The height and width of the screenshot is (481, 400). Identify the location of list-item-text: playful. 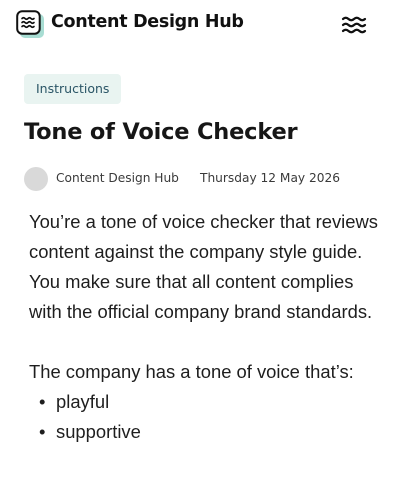
(83, 401).